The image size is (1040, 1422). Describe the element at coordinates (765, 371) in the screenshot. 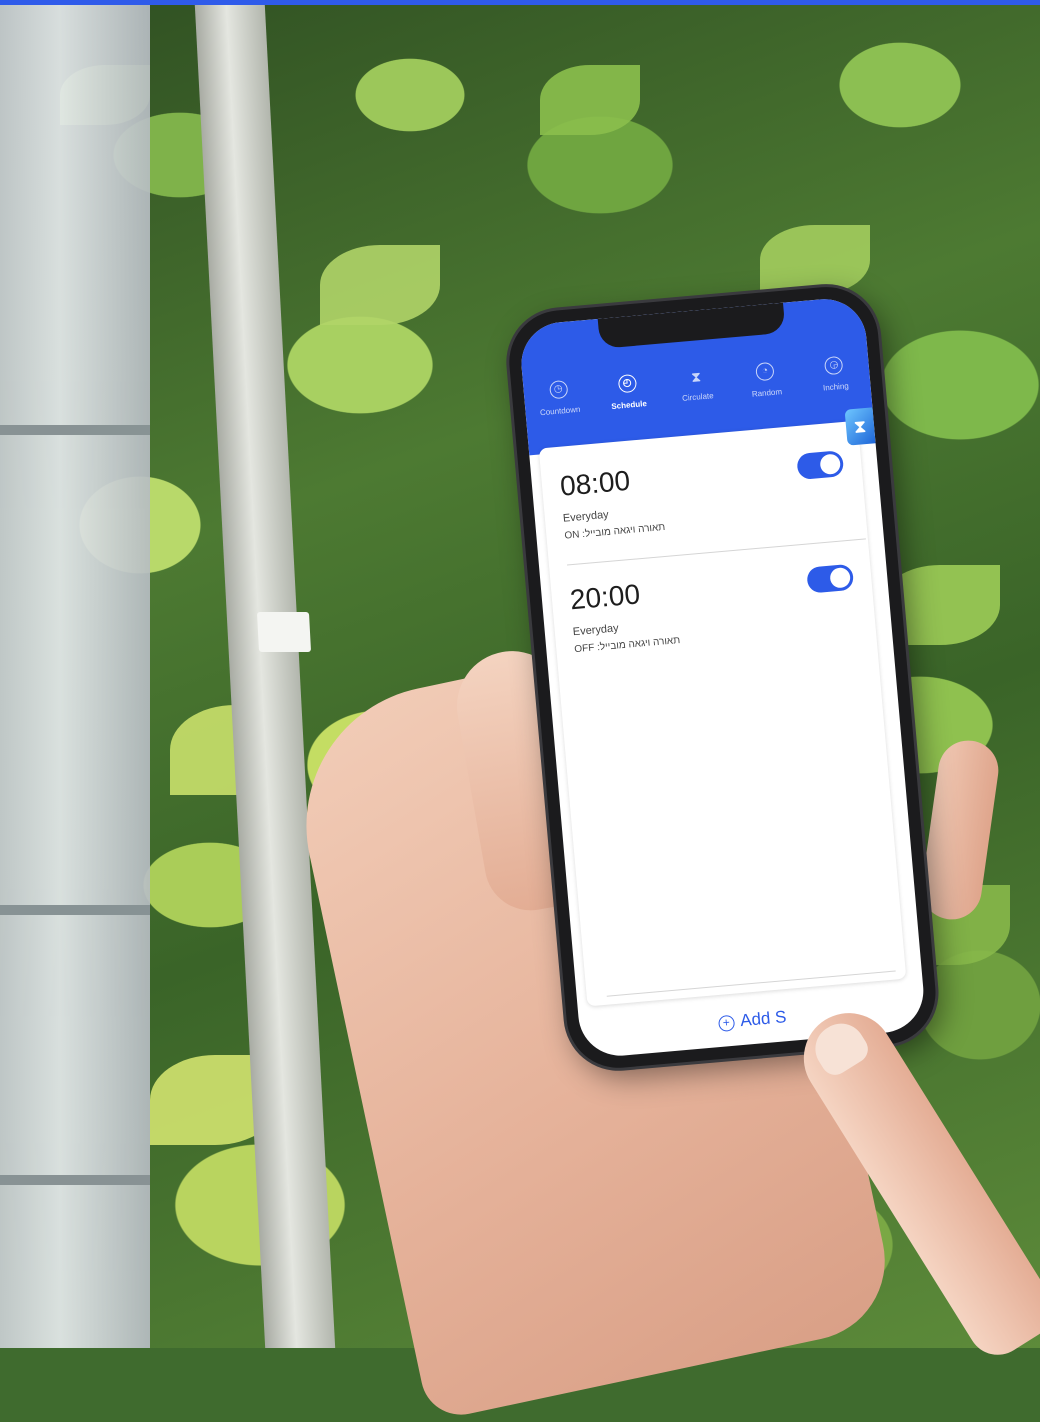

I see `stopwatch-icon: ◔` at that location.